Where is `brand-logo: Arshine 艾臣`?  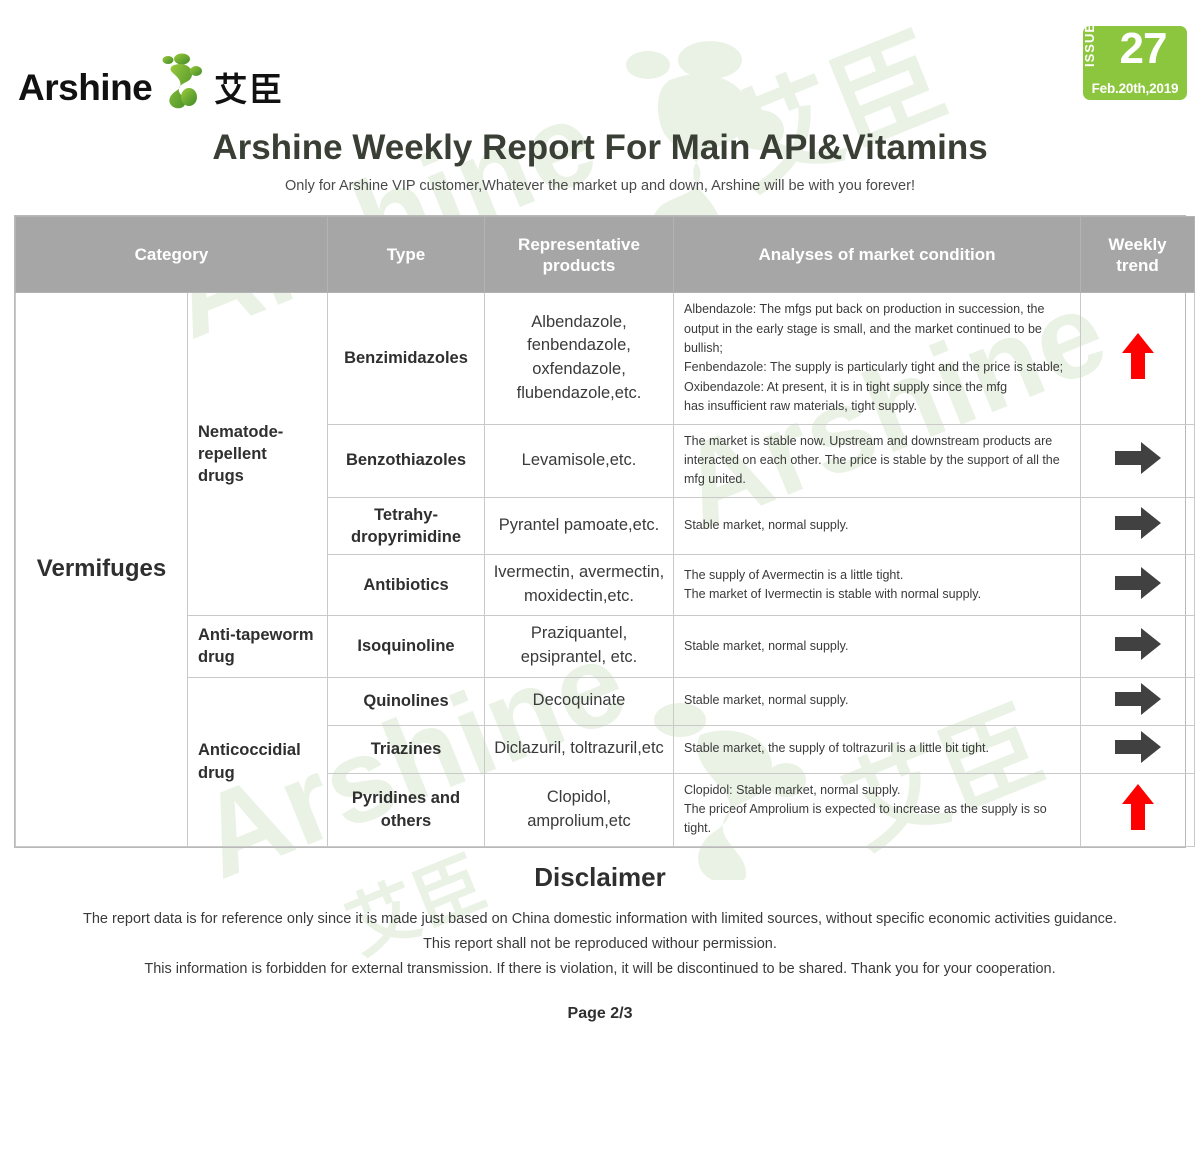
brand-logo: Arshine 艾臣 is located at coordinates (151, 79).